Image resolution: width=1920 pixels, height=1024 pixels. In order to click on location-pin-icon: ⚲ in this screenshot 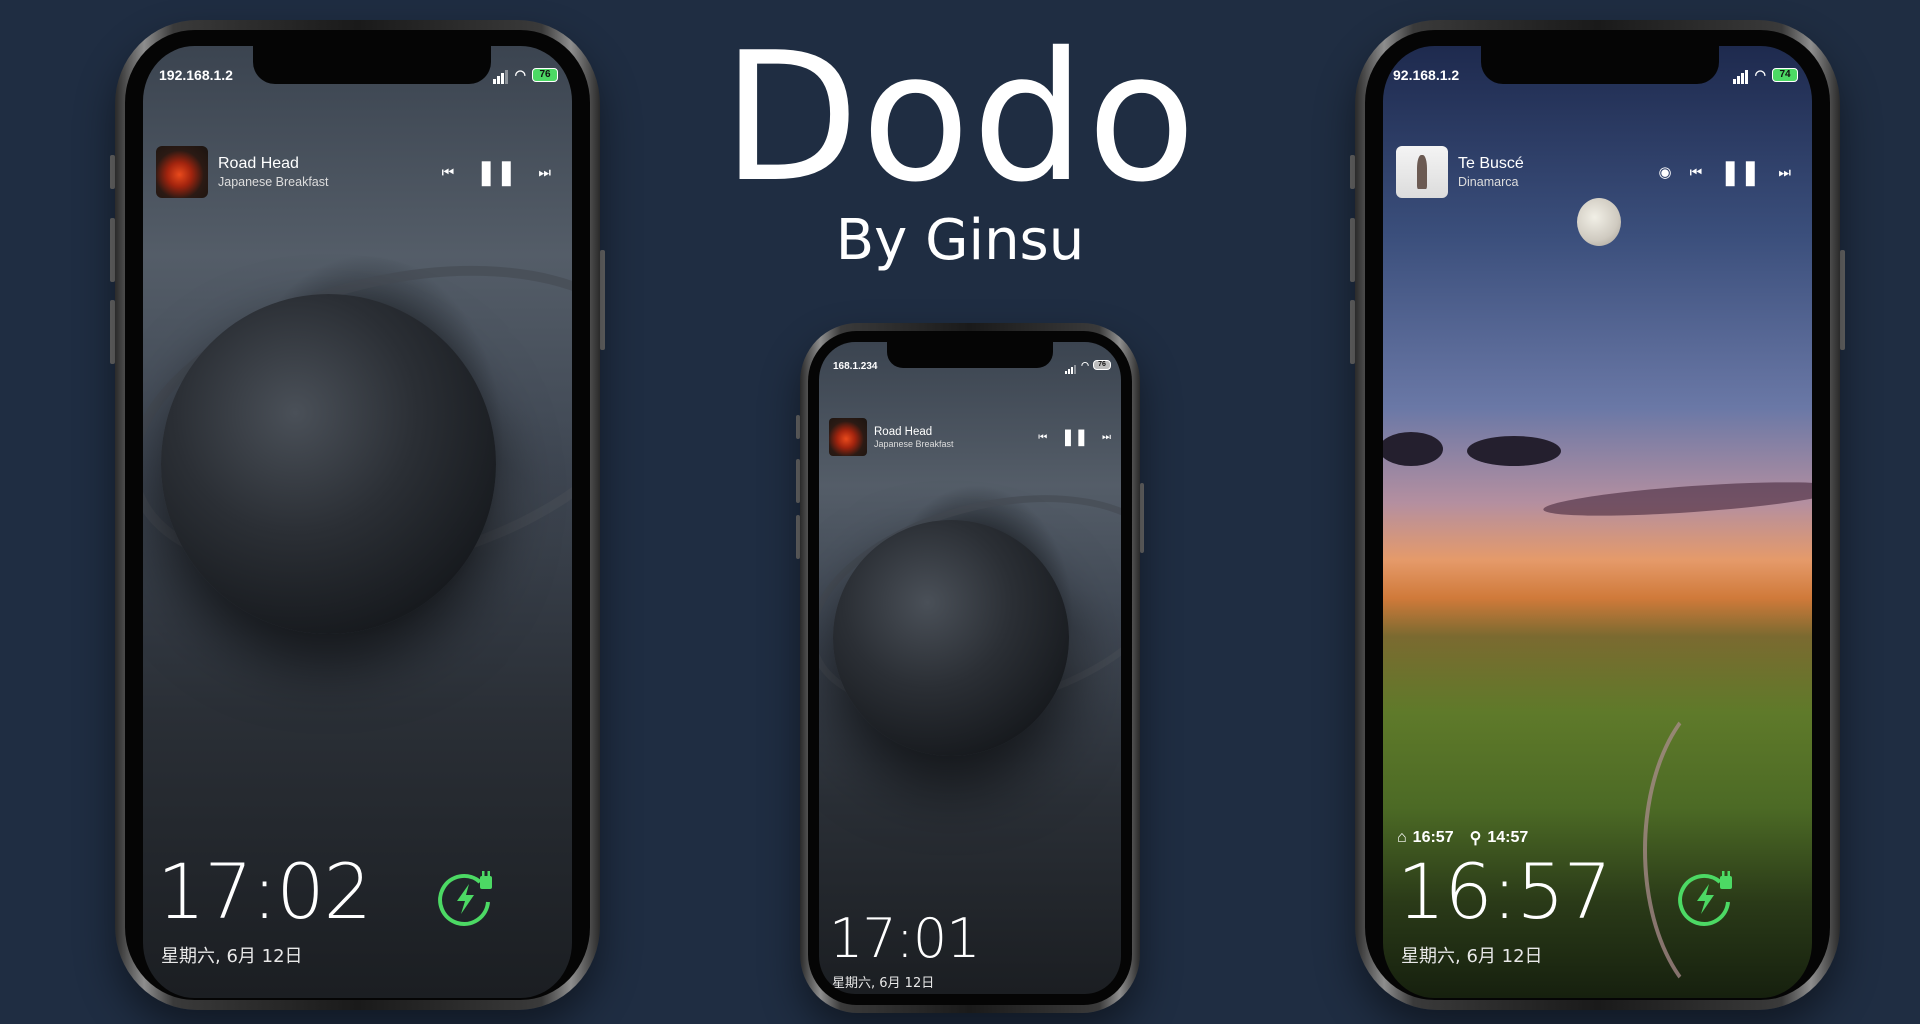, I will do `click(1475, 838)`.